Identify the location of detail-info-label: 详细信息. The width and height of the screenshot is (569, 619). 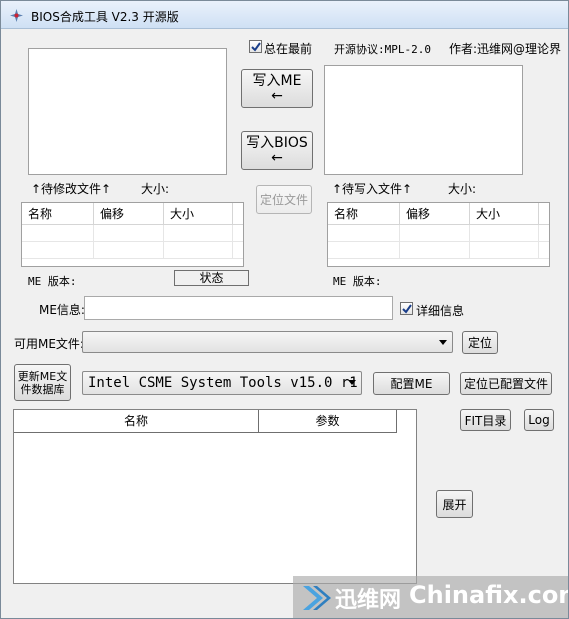
(440, 311).